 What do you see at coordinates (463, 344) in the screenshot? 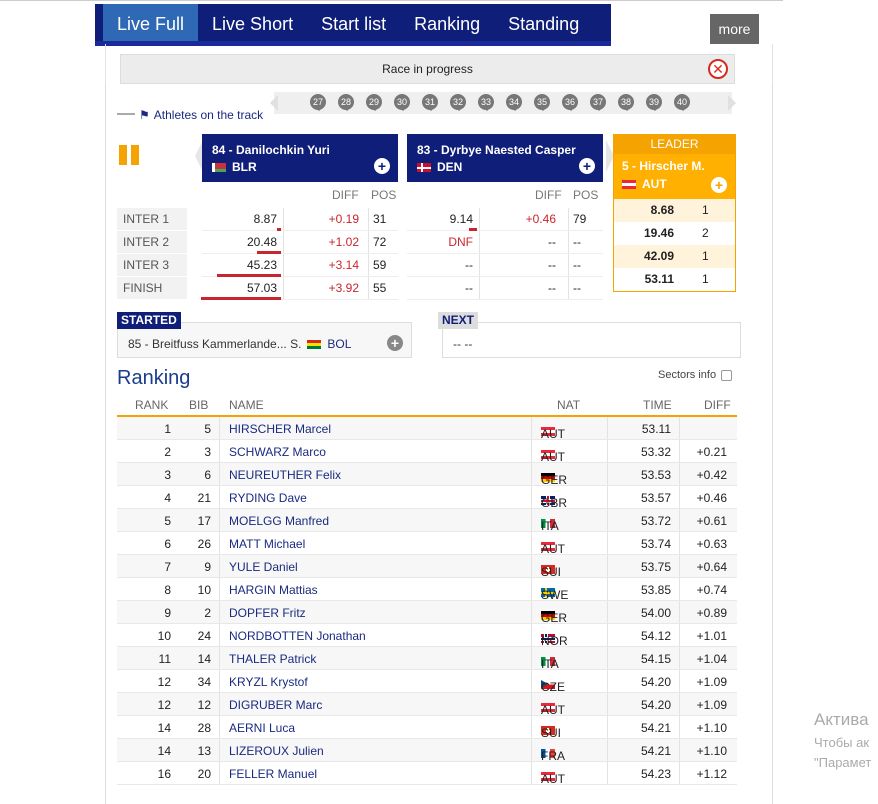
I see `next-athlete-text: -- --` at bounding box center [463, 344].